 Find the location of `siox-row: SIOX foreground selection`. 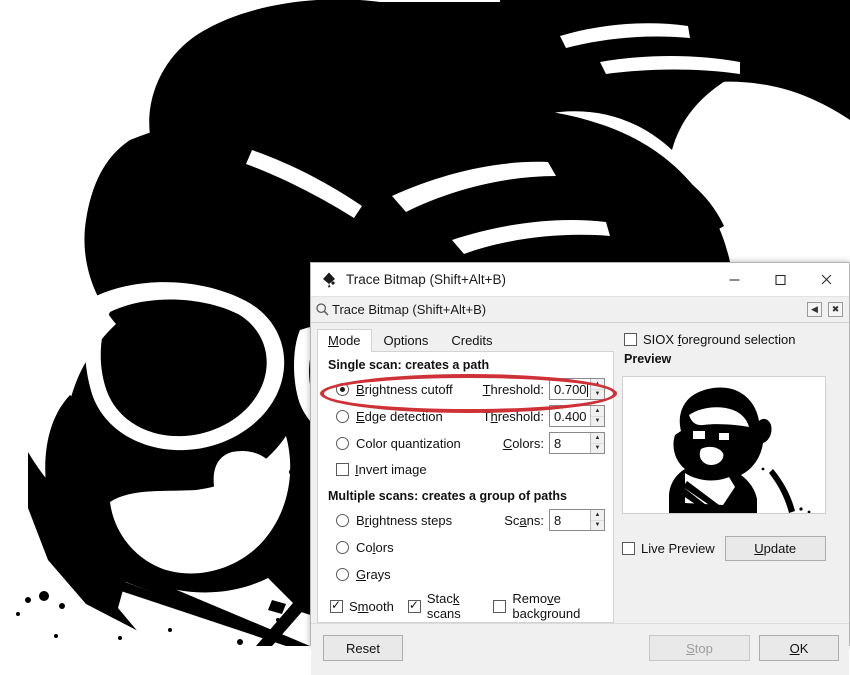

siox-row: SIOX foreground selection is located at coordinates (731, 339).